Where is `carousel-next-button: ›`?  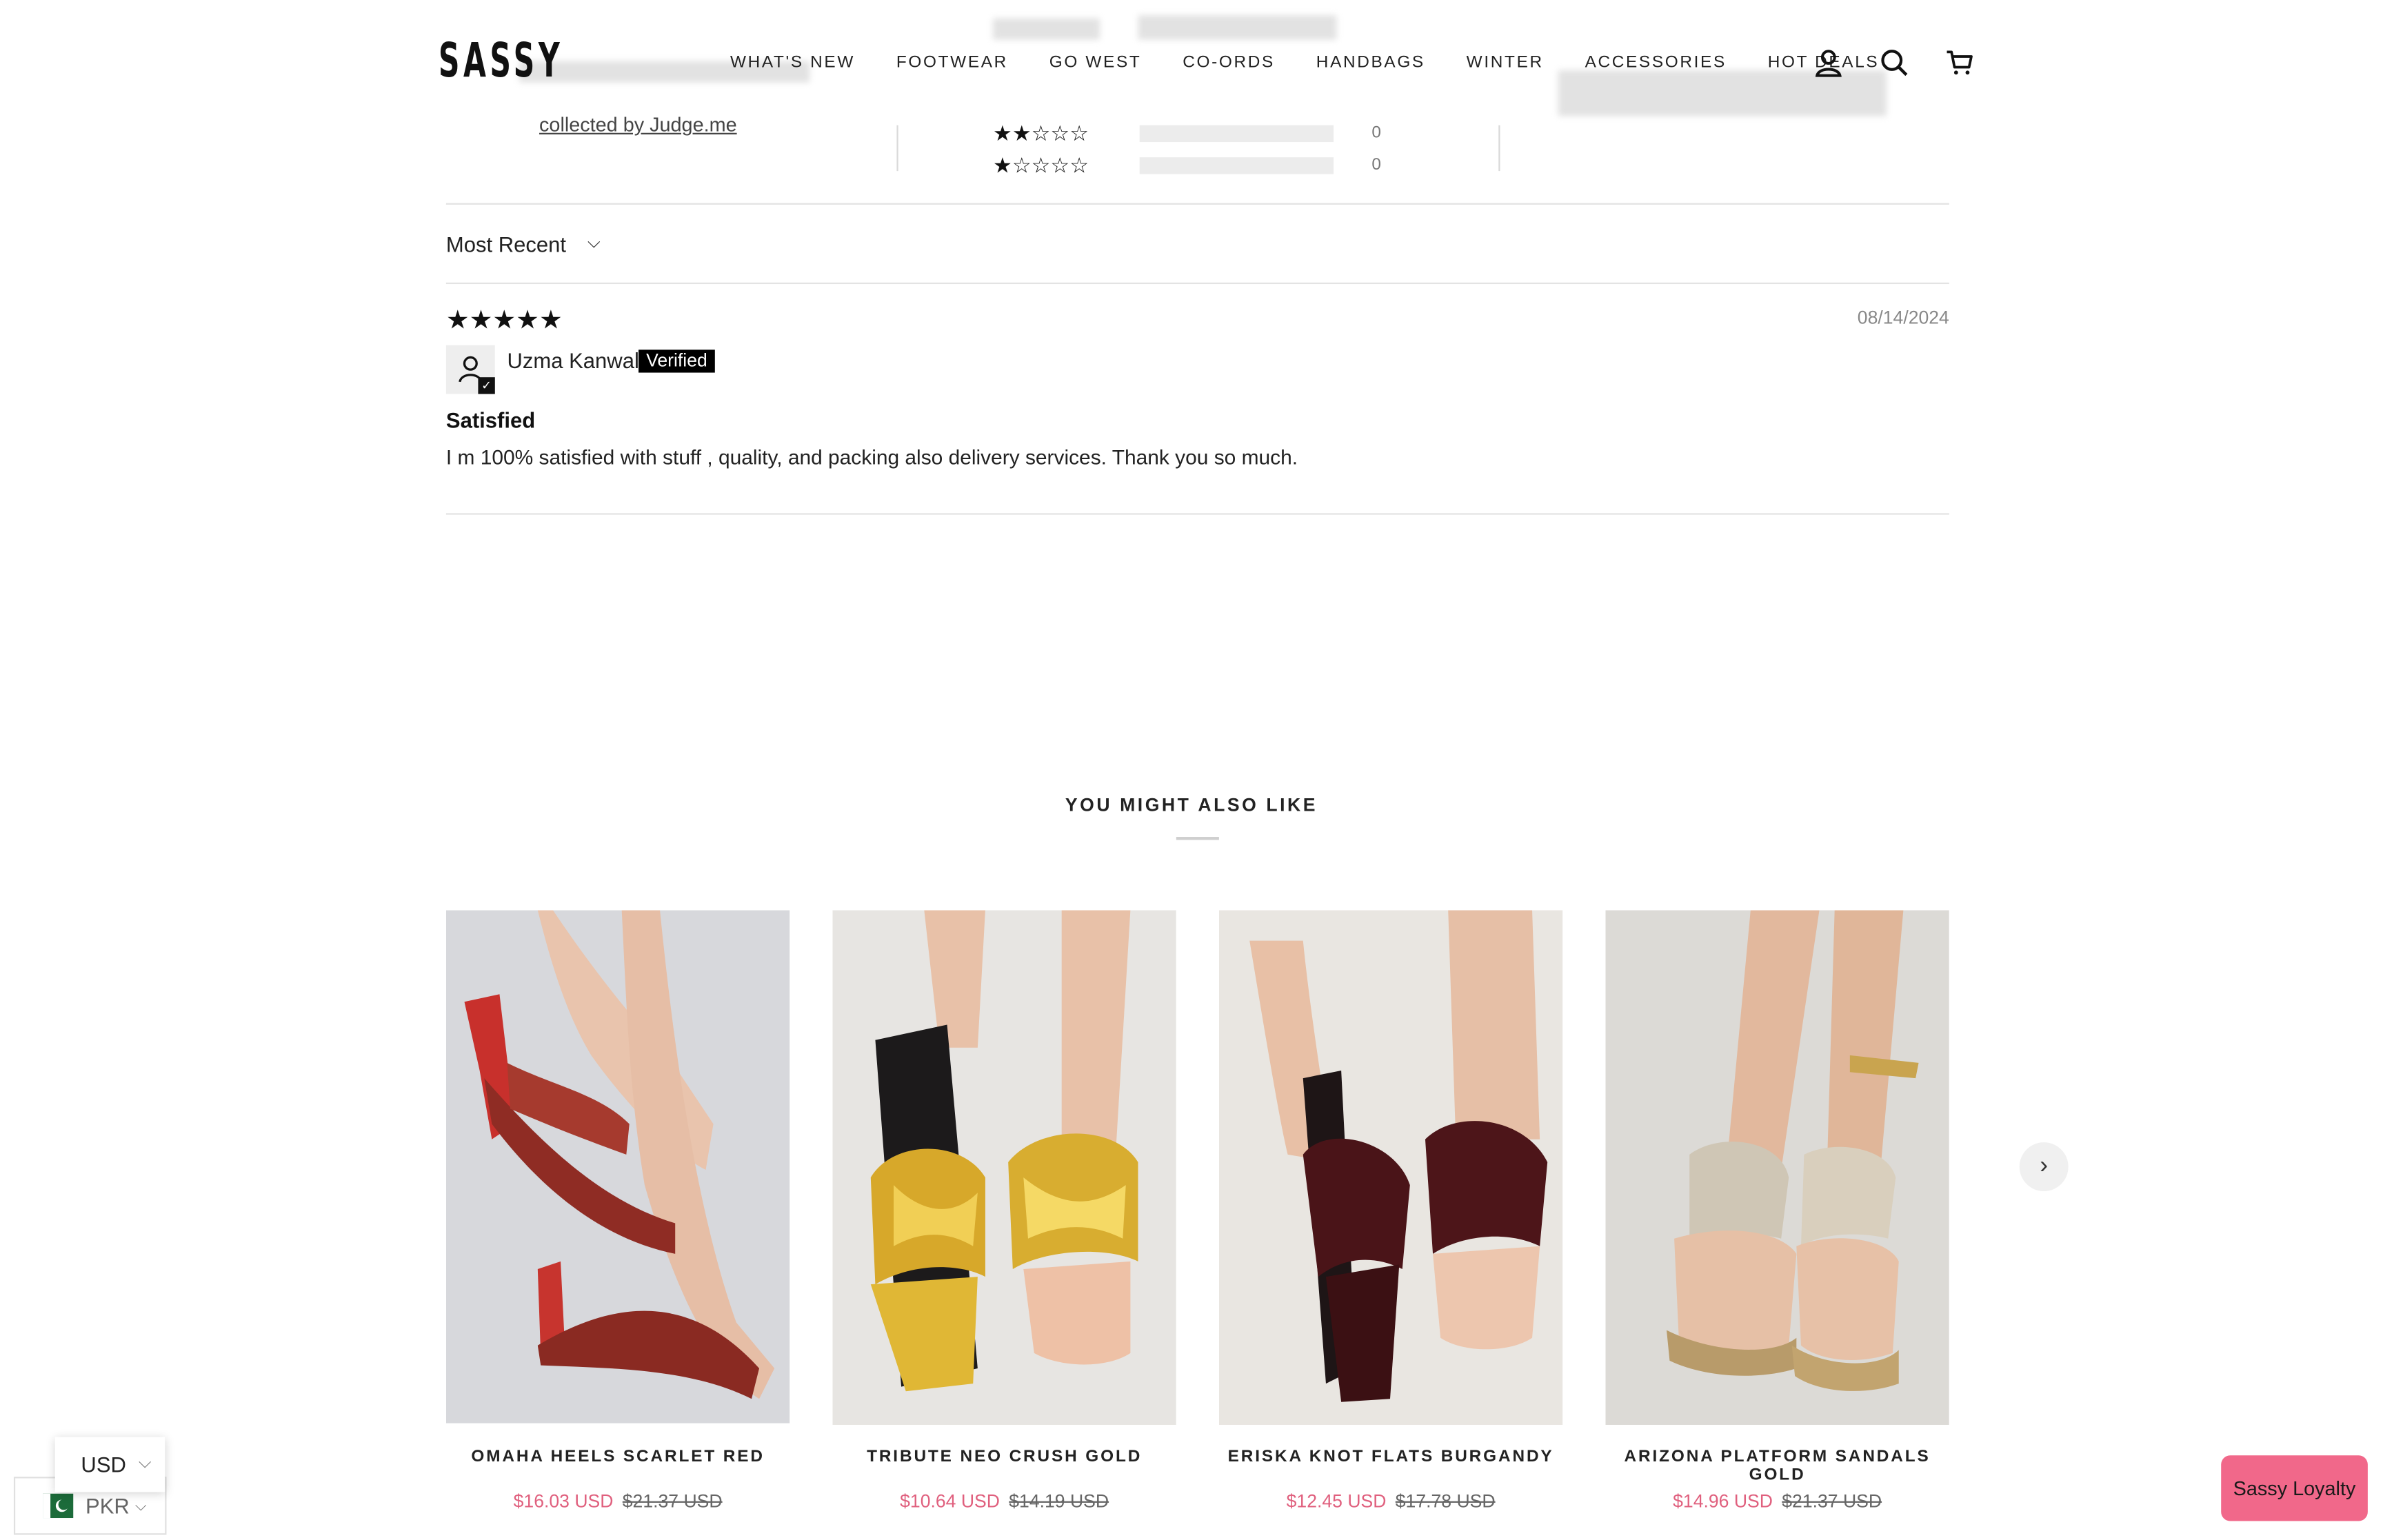 carousel-next-button: › is located at coordinates (2044, 1167).